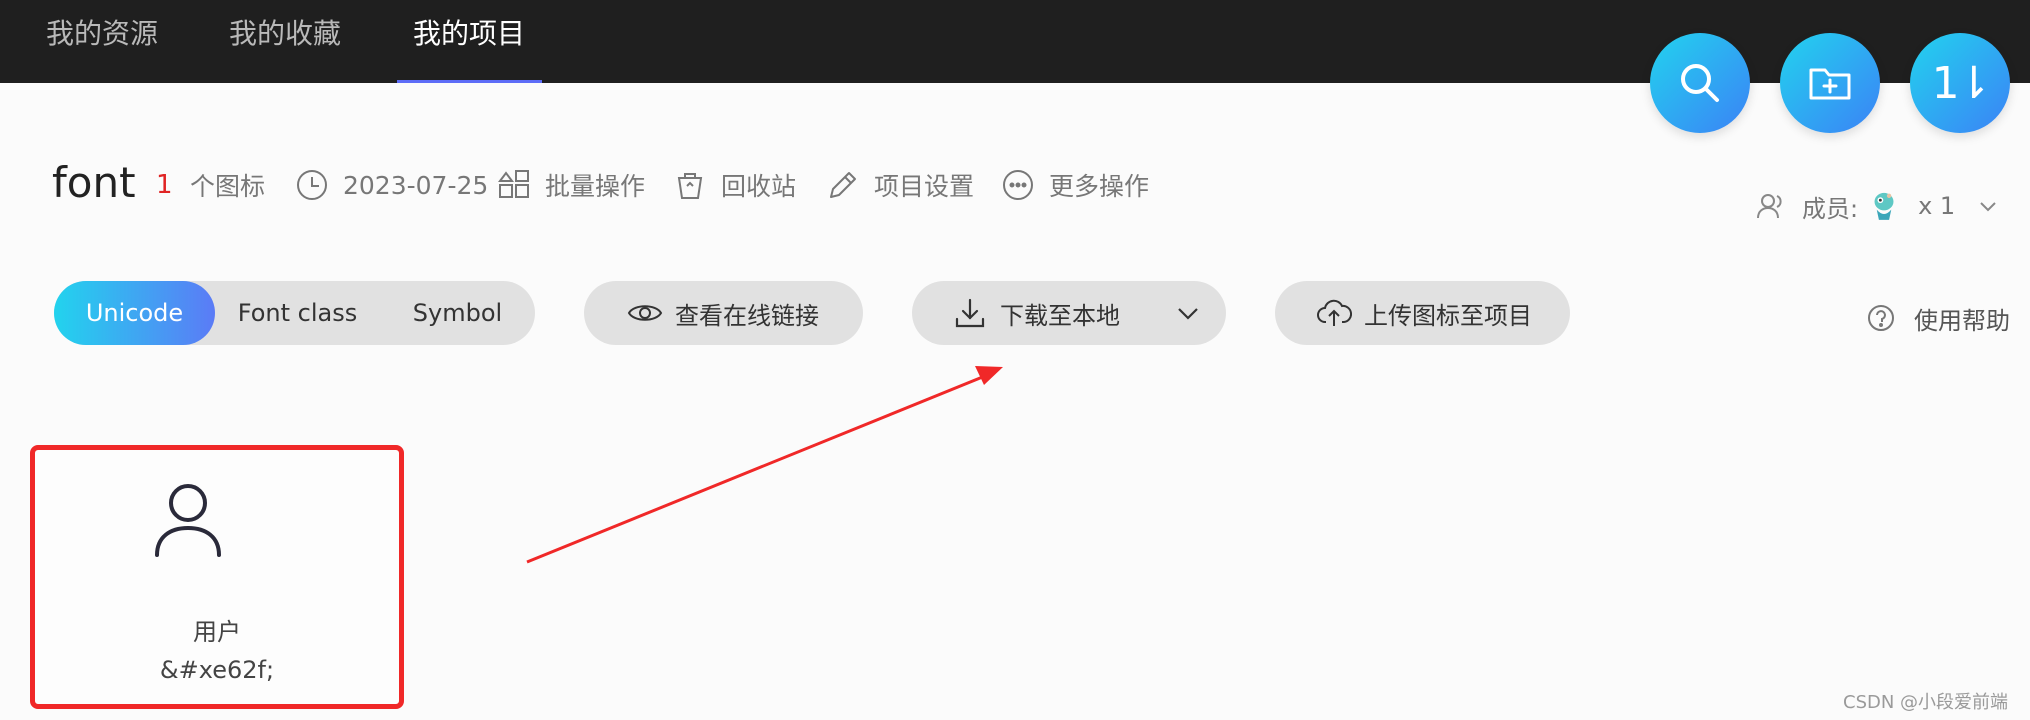  Describe the element at coordinates (312, 185) in the screenshot. I see `clock-icon` at that location.